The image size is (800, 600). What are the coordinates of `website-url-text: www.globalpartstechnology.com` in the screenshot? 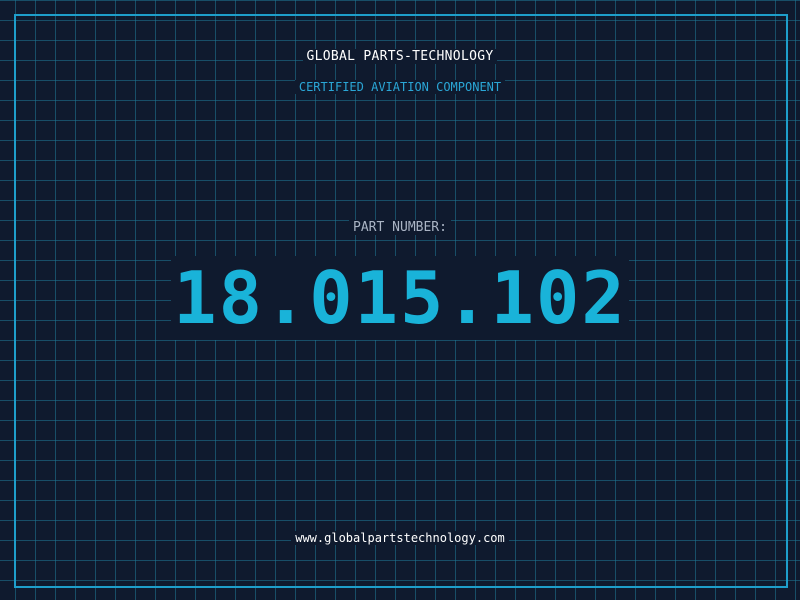 It's located at (400, 538).